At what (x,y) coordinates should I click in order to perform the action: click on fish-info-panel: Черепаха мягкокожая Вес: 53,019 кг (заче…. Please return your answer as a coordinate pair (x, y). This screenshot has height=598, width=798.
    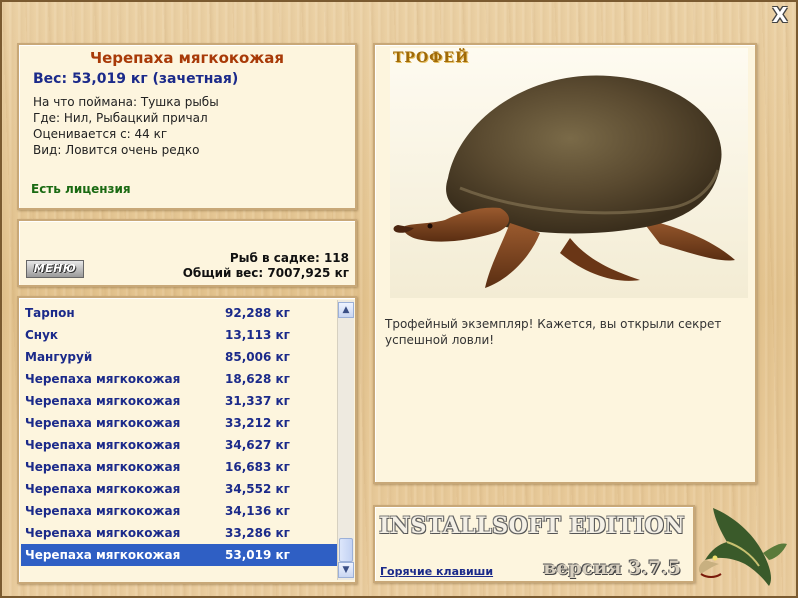
    Looking at the image, I should click on (187, 126).